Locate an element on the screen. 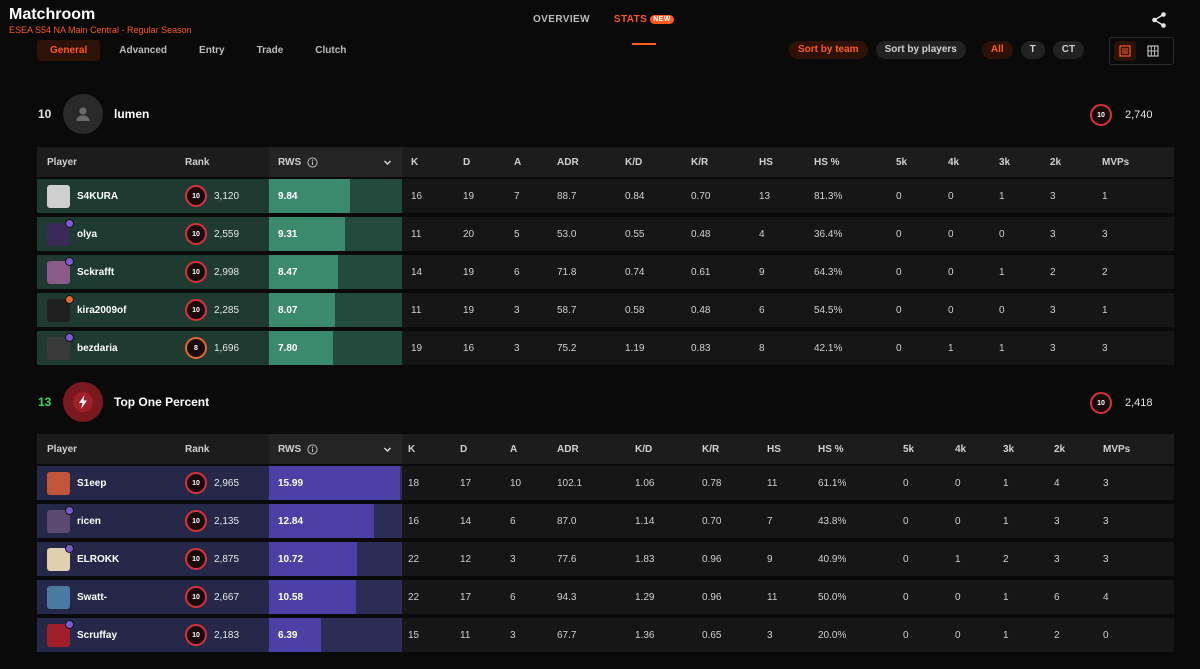  list-view-button is located at coordinates (1125, 51).